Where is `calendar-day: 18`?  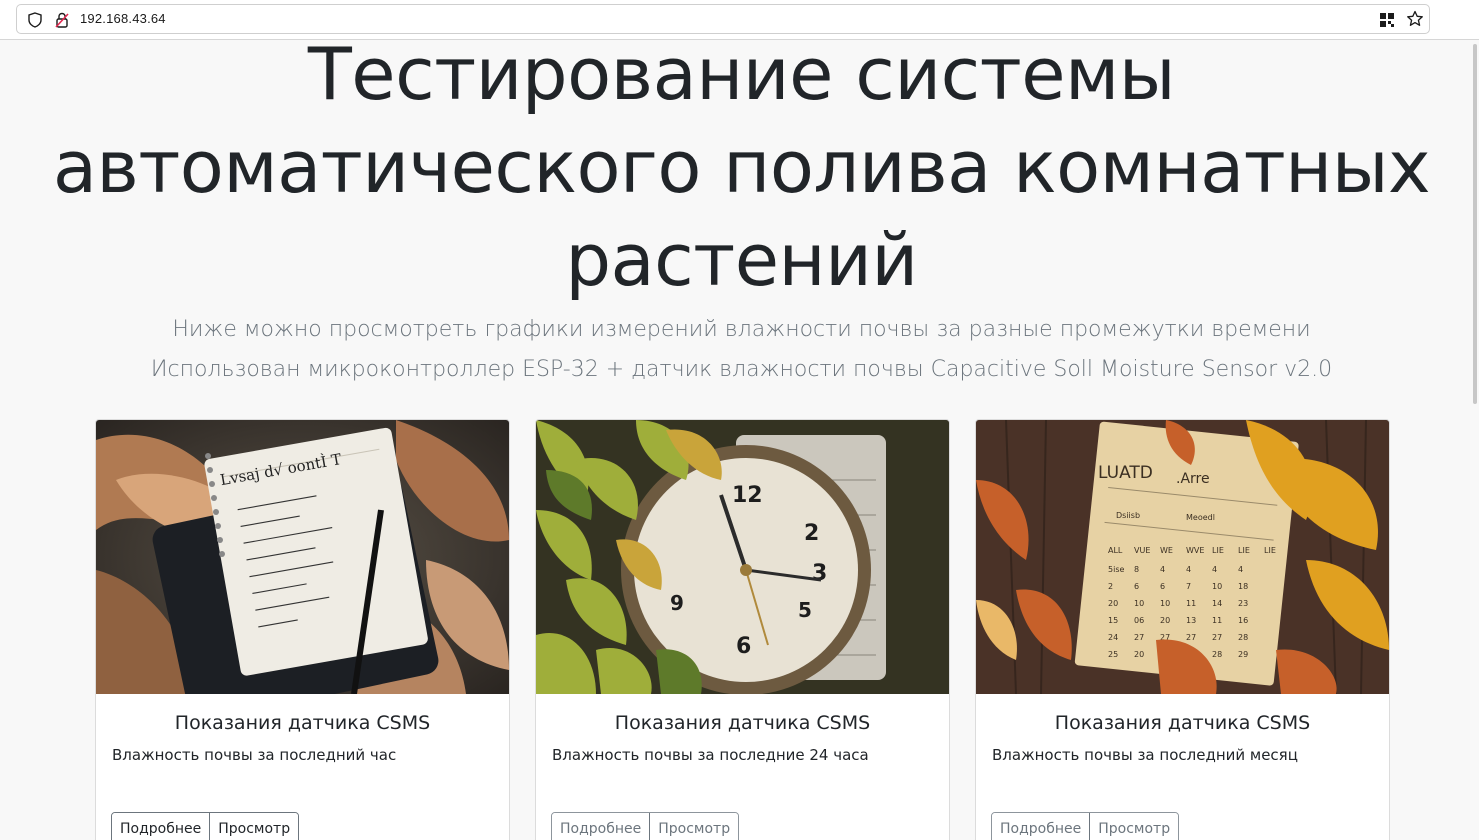
calendar-day: 18 is located at coordinates (1243, 586).